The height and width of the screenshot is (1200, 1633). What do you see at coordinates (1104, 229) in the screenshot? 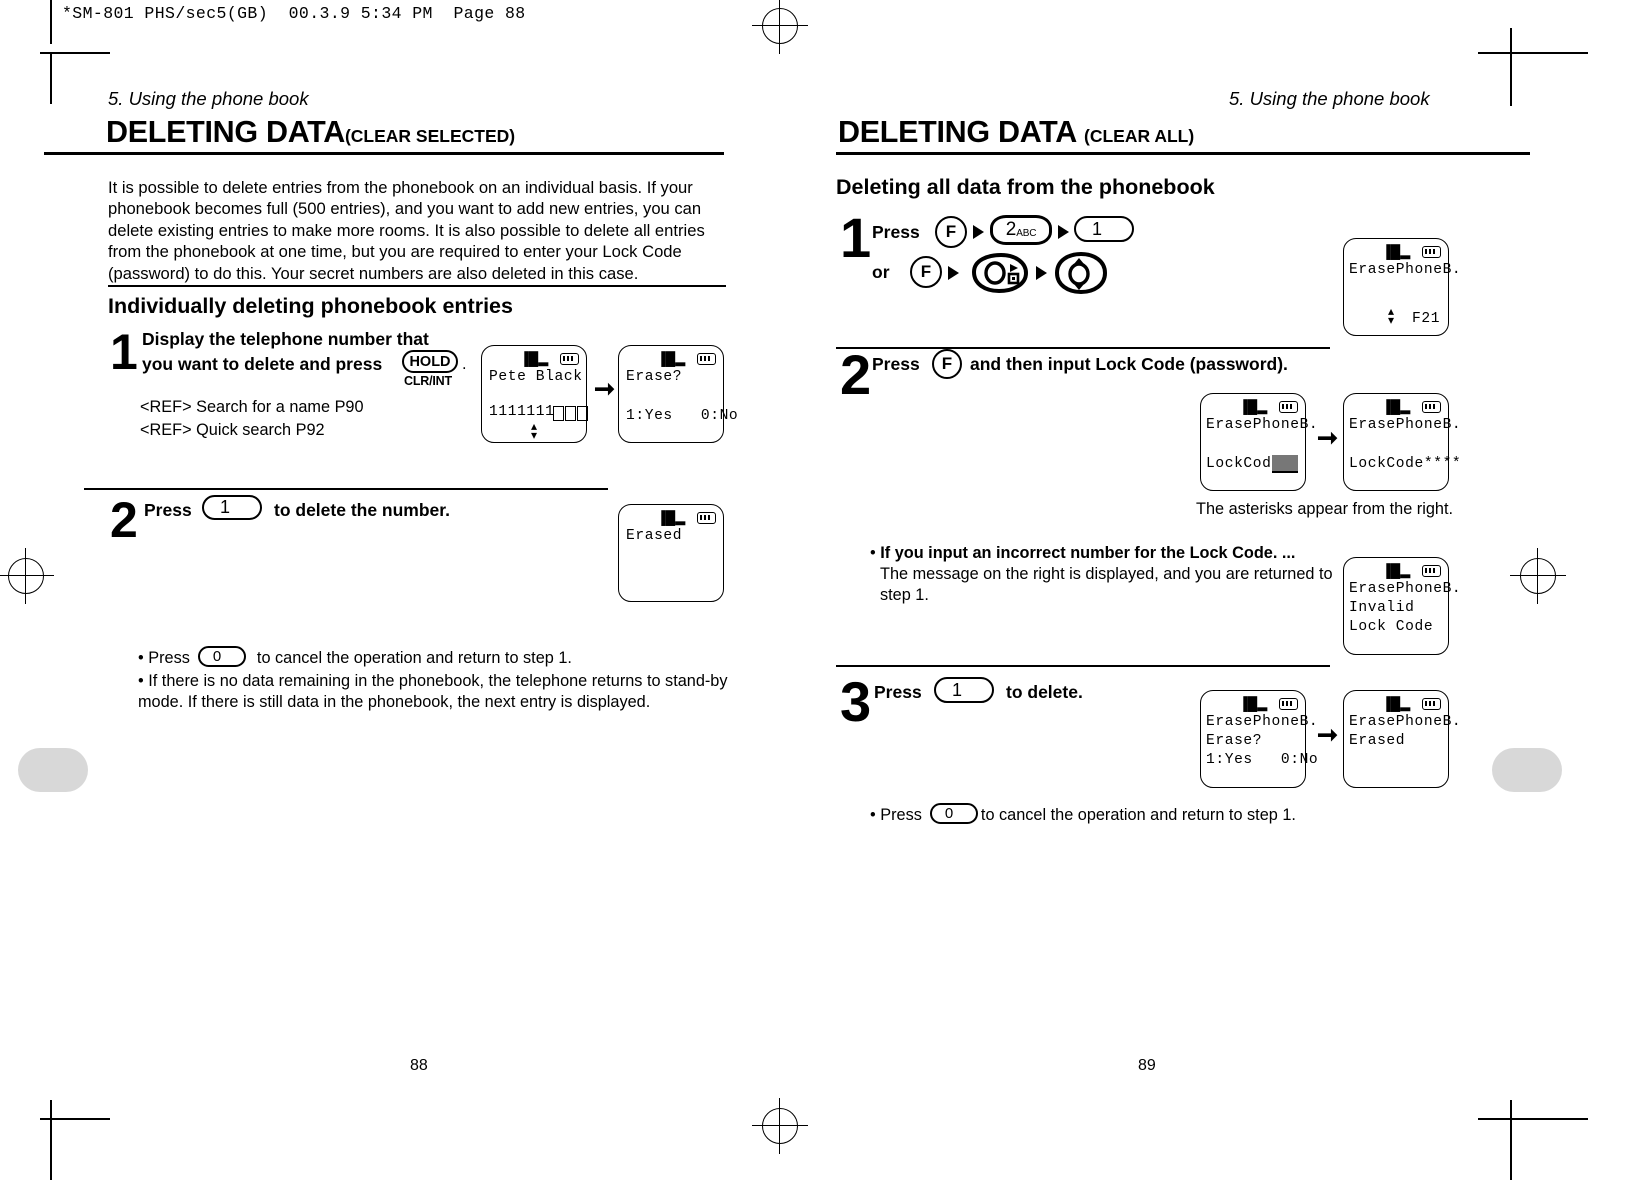
I see `key-1-step1-right: 1` at bounding box center [1104, 229].